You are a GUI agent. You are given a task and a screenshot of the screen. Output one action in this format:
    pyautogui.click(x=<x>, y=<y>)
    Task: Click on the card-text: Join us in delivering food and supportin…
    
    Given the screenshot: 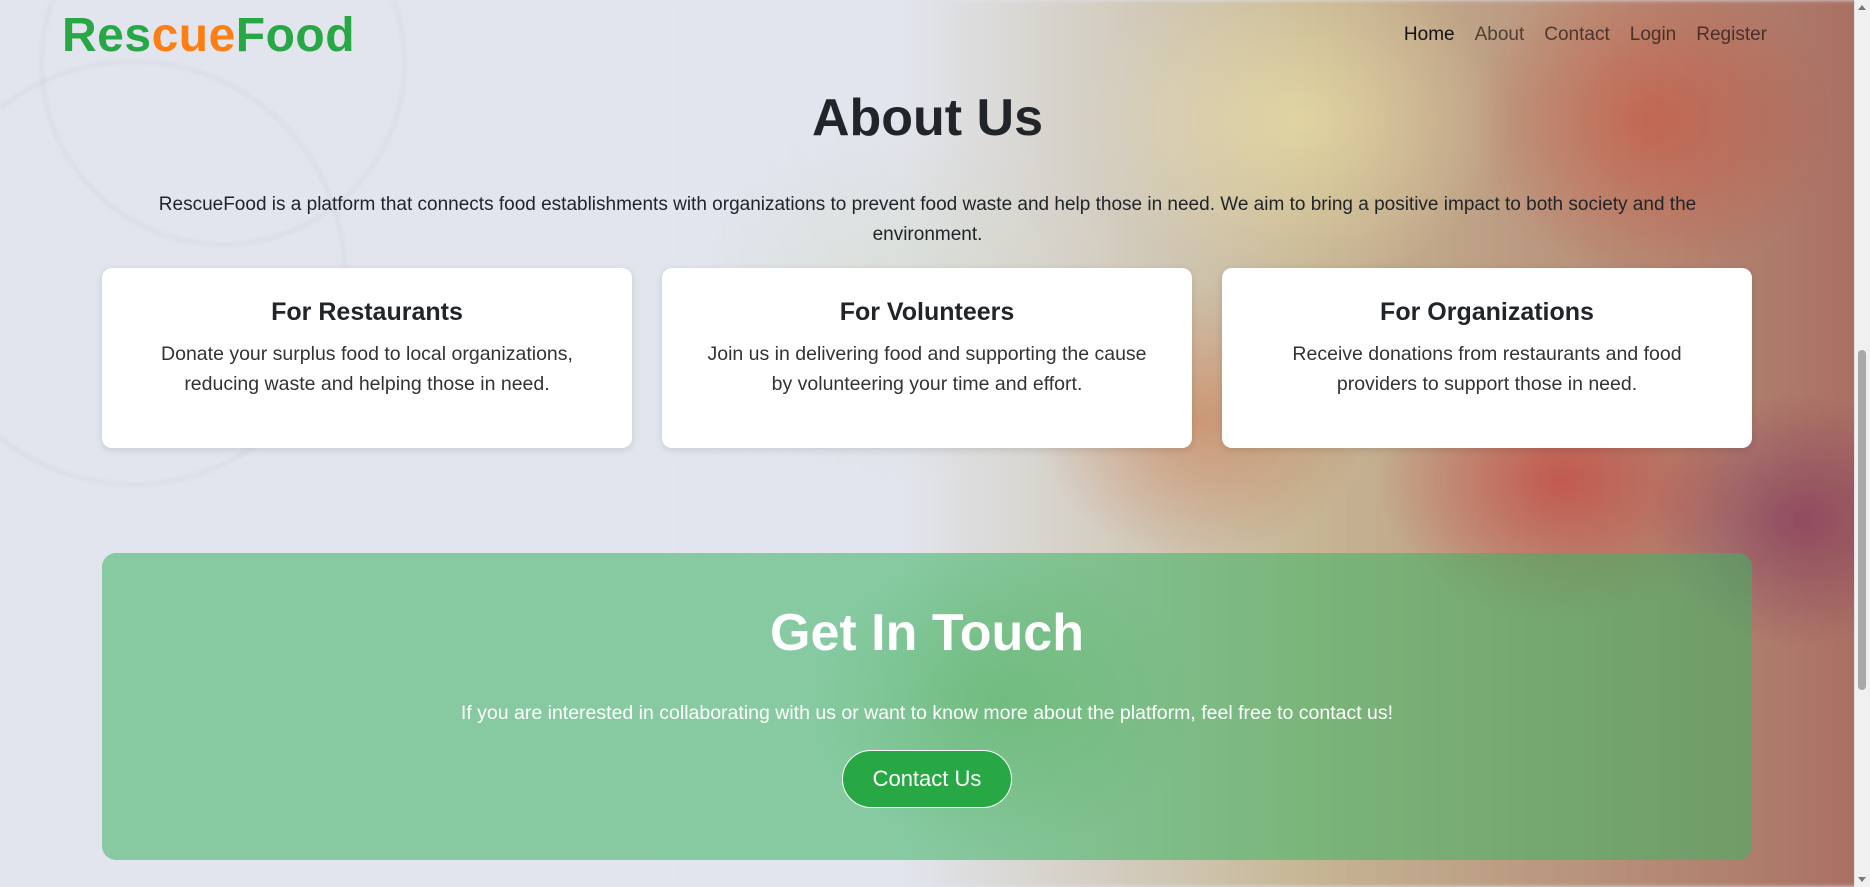 What is the action you would take?
    pyautogui.click(x=927, y=369)
    